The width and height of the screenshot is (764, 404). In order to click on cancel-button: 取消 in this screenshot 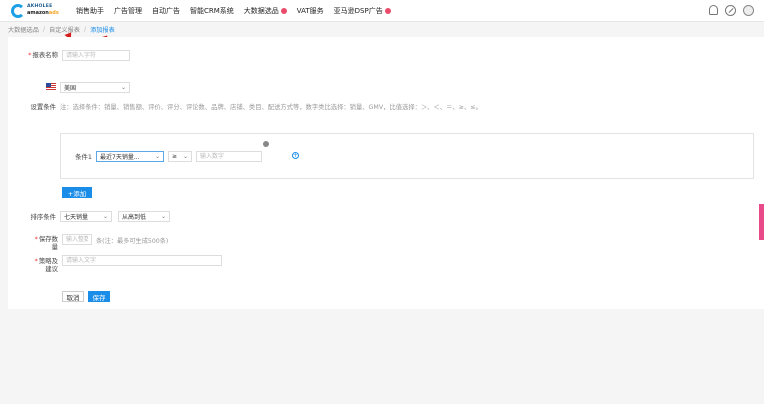, I will do `click(73, 296)`.